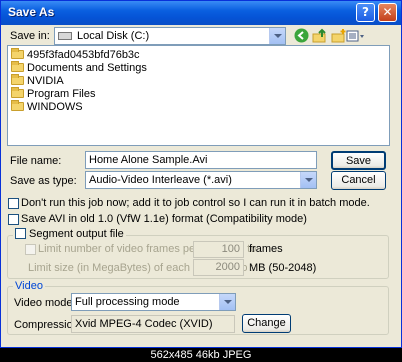 The width and height of the screenshot is (402, 362). I want to click on list-item: WINDOWS, so click(47, 107).